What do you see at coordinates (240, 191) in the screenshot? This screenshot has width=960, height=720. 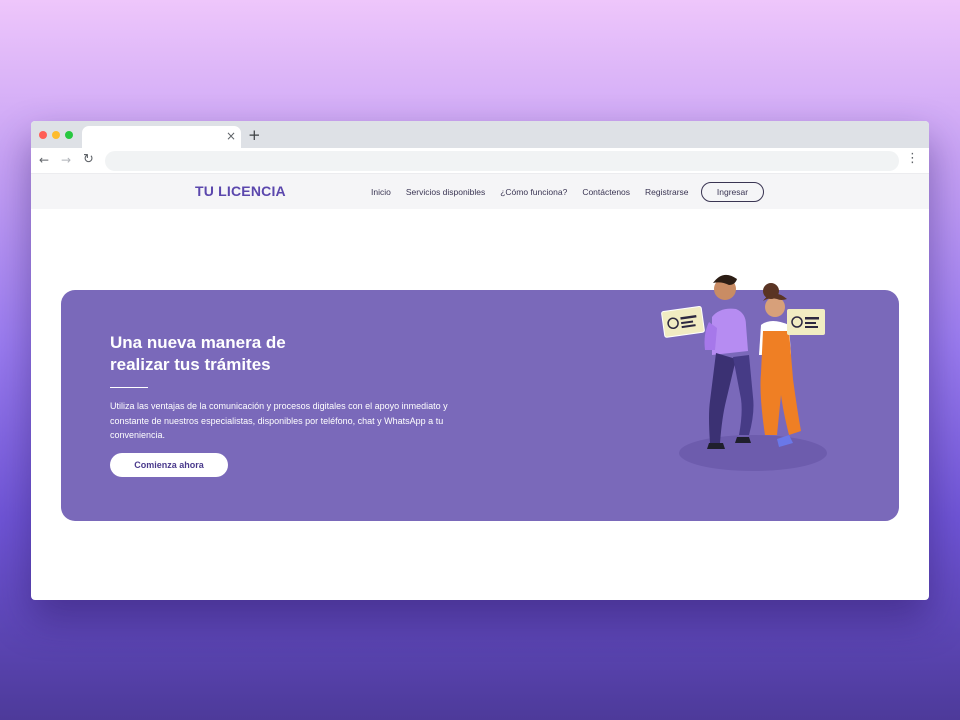 I see `site-logo: TU LICENCIA` at bounding box center [240, 191].